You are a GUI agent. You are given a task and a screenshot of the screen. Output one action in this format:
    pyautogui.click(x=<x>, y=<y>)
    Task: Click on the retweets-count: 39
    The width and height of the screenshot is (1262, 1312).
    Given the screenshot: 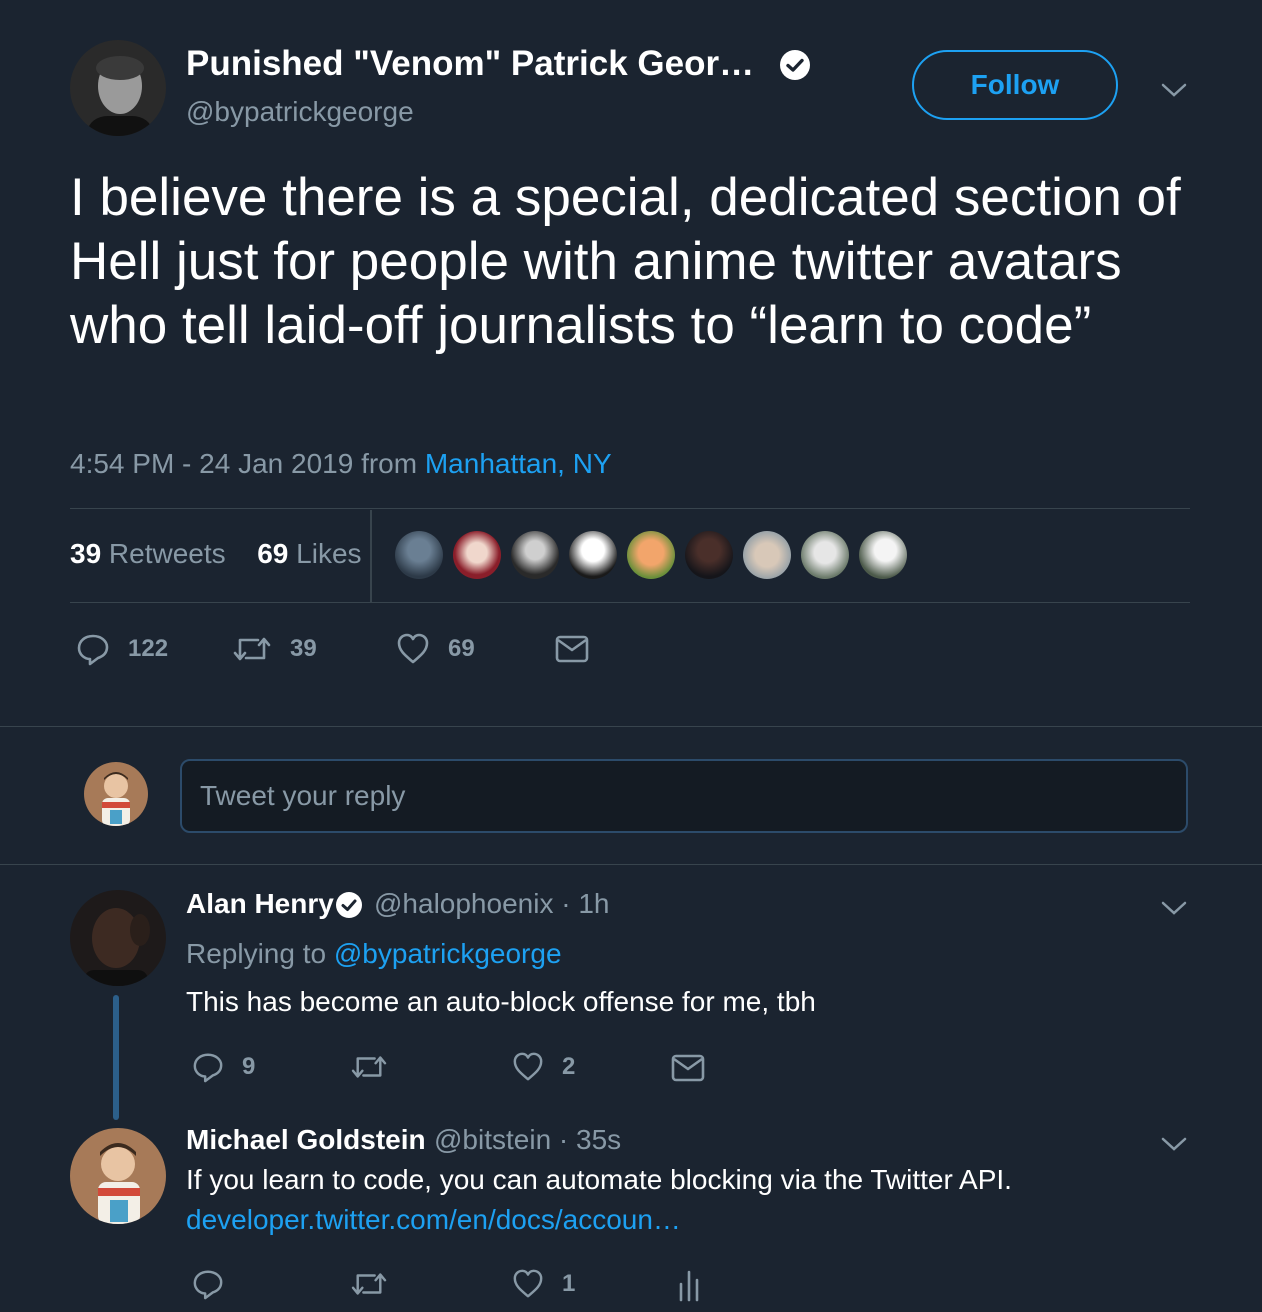 What is the action you would take?
    pyautogui.click(x=86, y=553)
    